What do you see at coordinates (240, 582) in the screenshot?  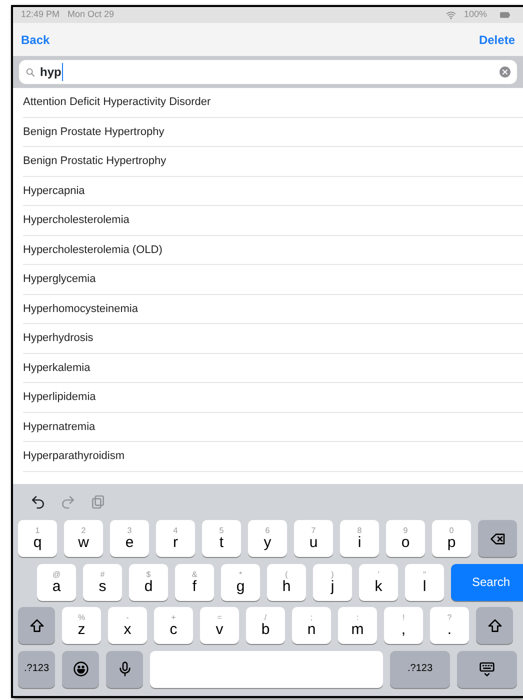 I see `key: * g` at bounding box center [240, 582].